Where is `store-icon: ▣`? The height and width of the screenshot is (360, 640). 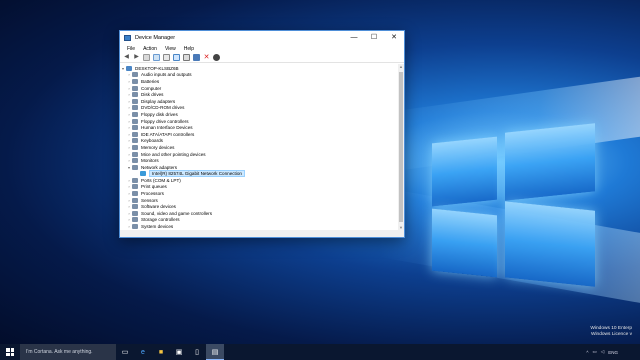 store-icon: ▣ is located at coordinates (179, 352).